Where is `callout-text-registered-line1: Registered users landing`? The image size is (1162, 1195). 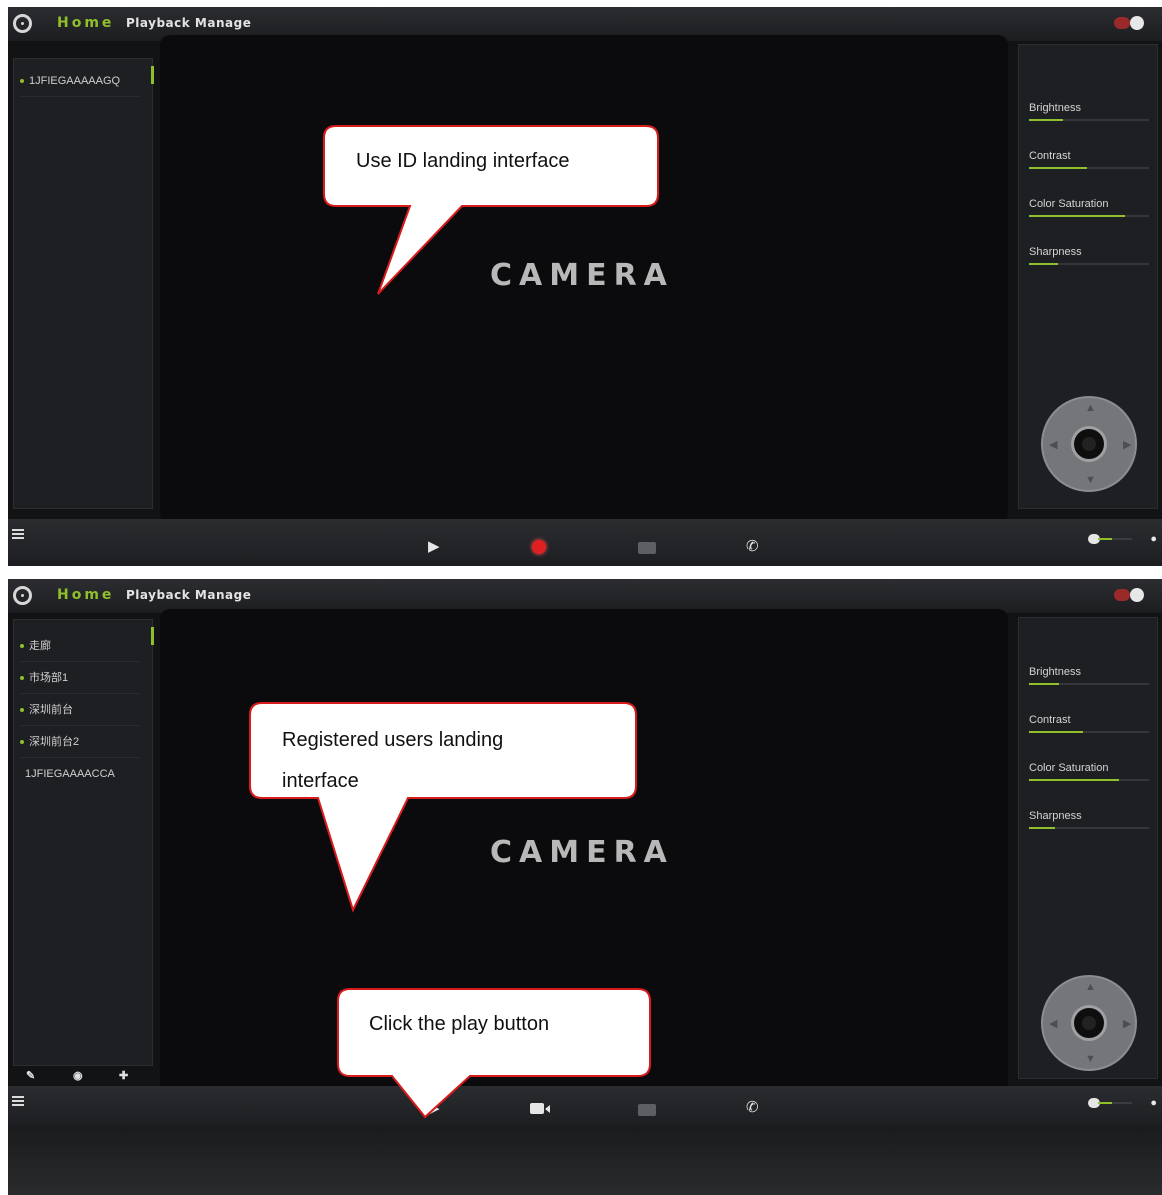 callout-text-registered-line1: Registered users landing is located at coordinates (393, 740).